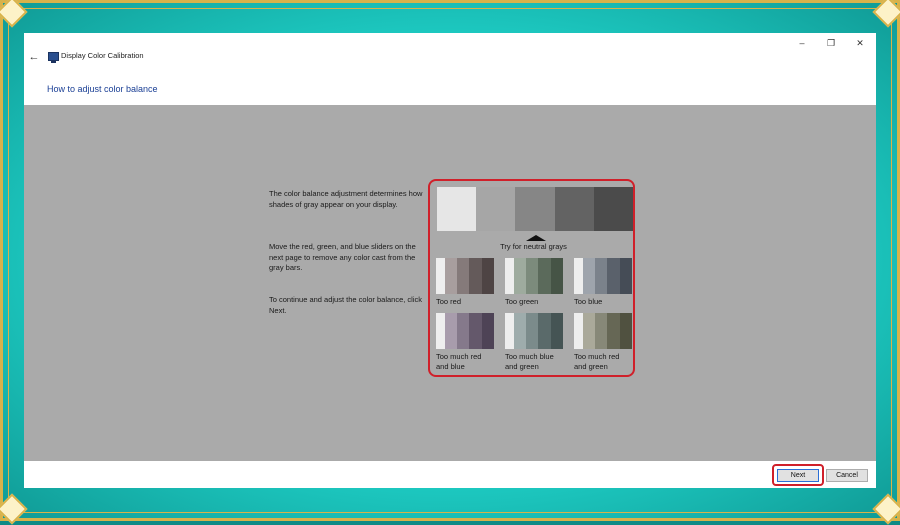 The image size is (900, 525). What do you see at coordinates (847, 475) in the screenshot?
I see `cancel-button: Cancel` at bounding box center [847, 475].